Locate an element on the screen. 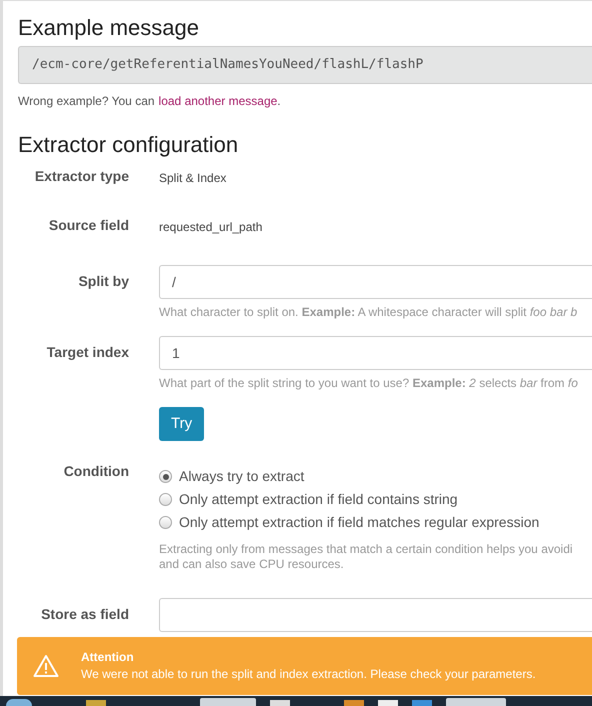 This screenshot has height=706, width=592. alert-message: We were not able to run the split and index extraction. Please check your parameters. is located at coordinates (309, 674).